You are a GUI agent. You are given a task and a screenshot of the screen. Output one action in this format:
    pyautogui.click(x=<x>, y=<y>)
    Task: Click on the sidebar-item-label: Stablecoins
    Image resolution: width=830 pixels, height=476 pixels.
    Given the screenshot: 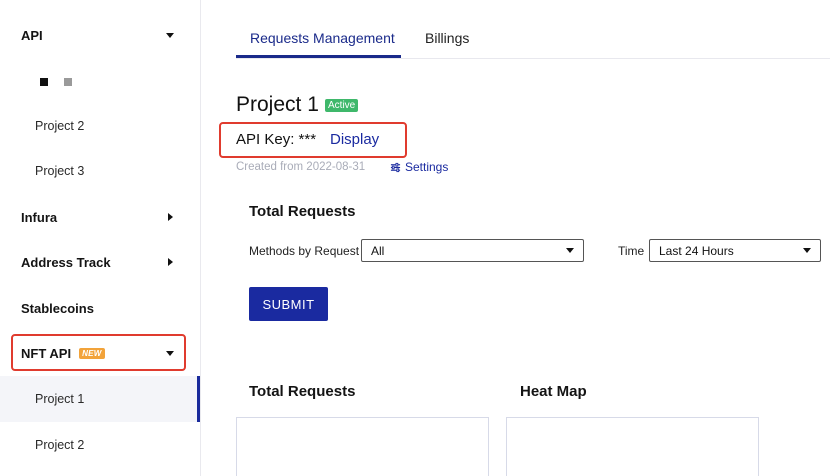 What is the action you would take?
    pyautogui.click(x=57, y=308)
    